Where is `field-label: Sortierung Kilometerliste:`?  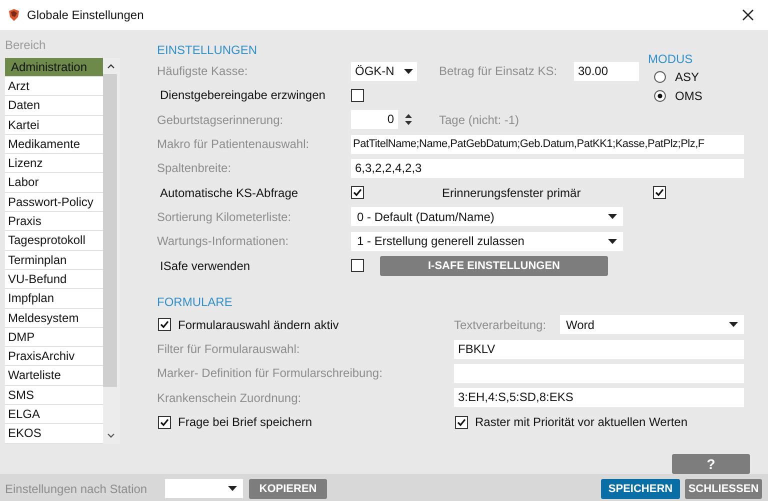 field-label: Sortierung Kilometerliste: is located at coordinates (224, 217).